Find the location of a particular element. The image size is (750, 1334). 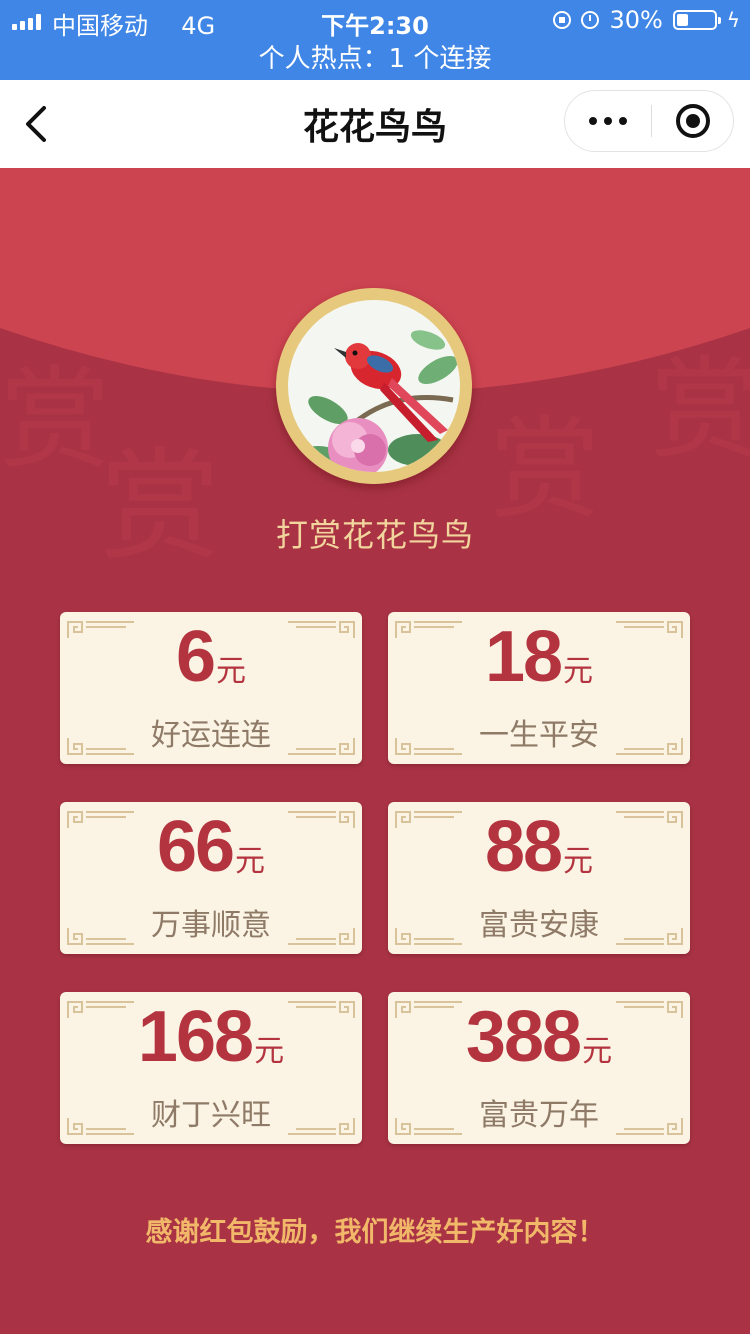

capsule-menu is located at coordinates (649, 121).